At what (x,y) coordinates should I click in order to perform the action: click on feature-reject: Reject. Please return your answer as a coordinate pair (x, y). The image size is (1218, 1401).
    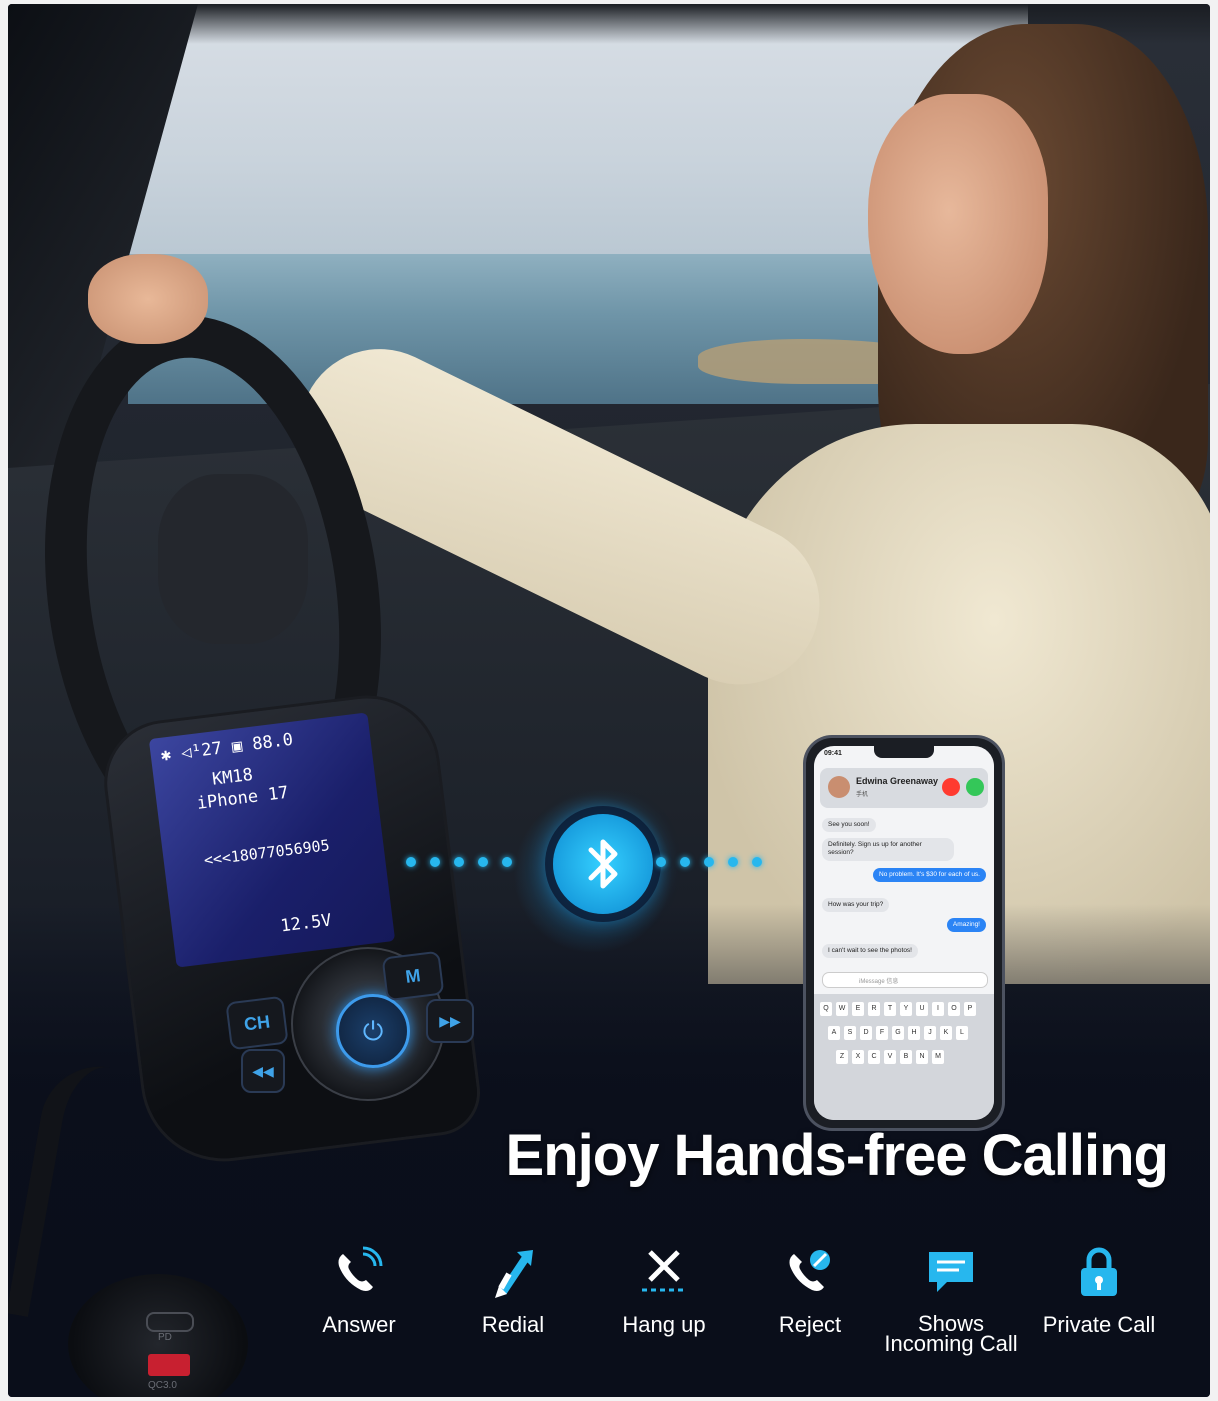
    Looking at the image, I should click on (810, 1290).